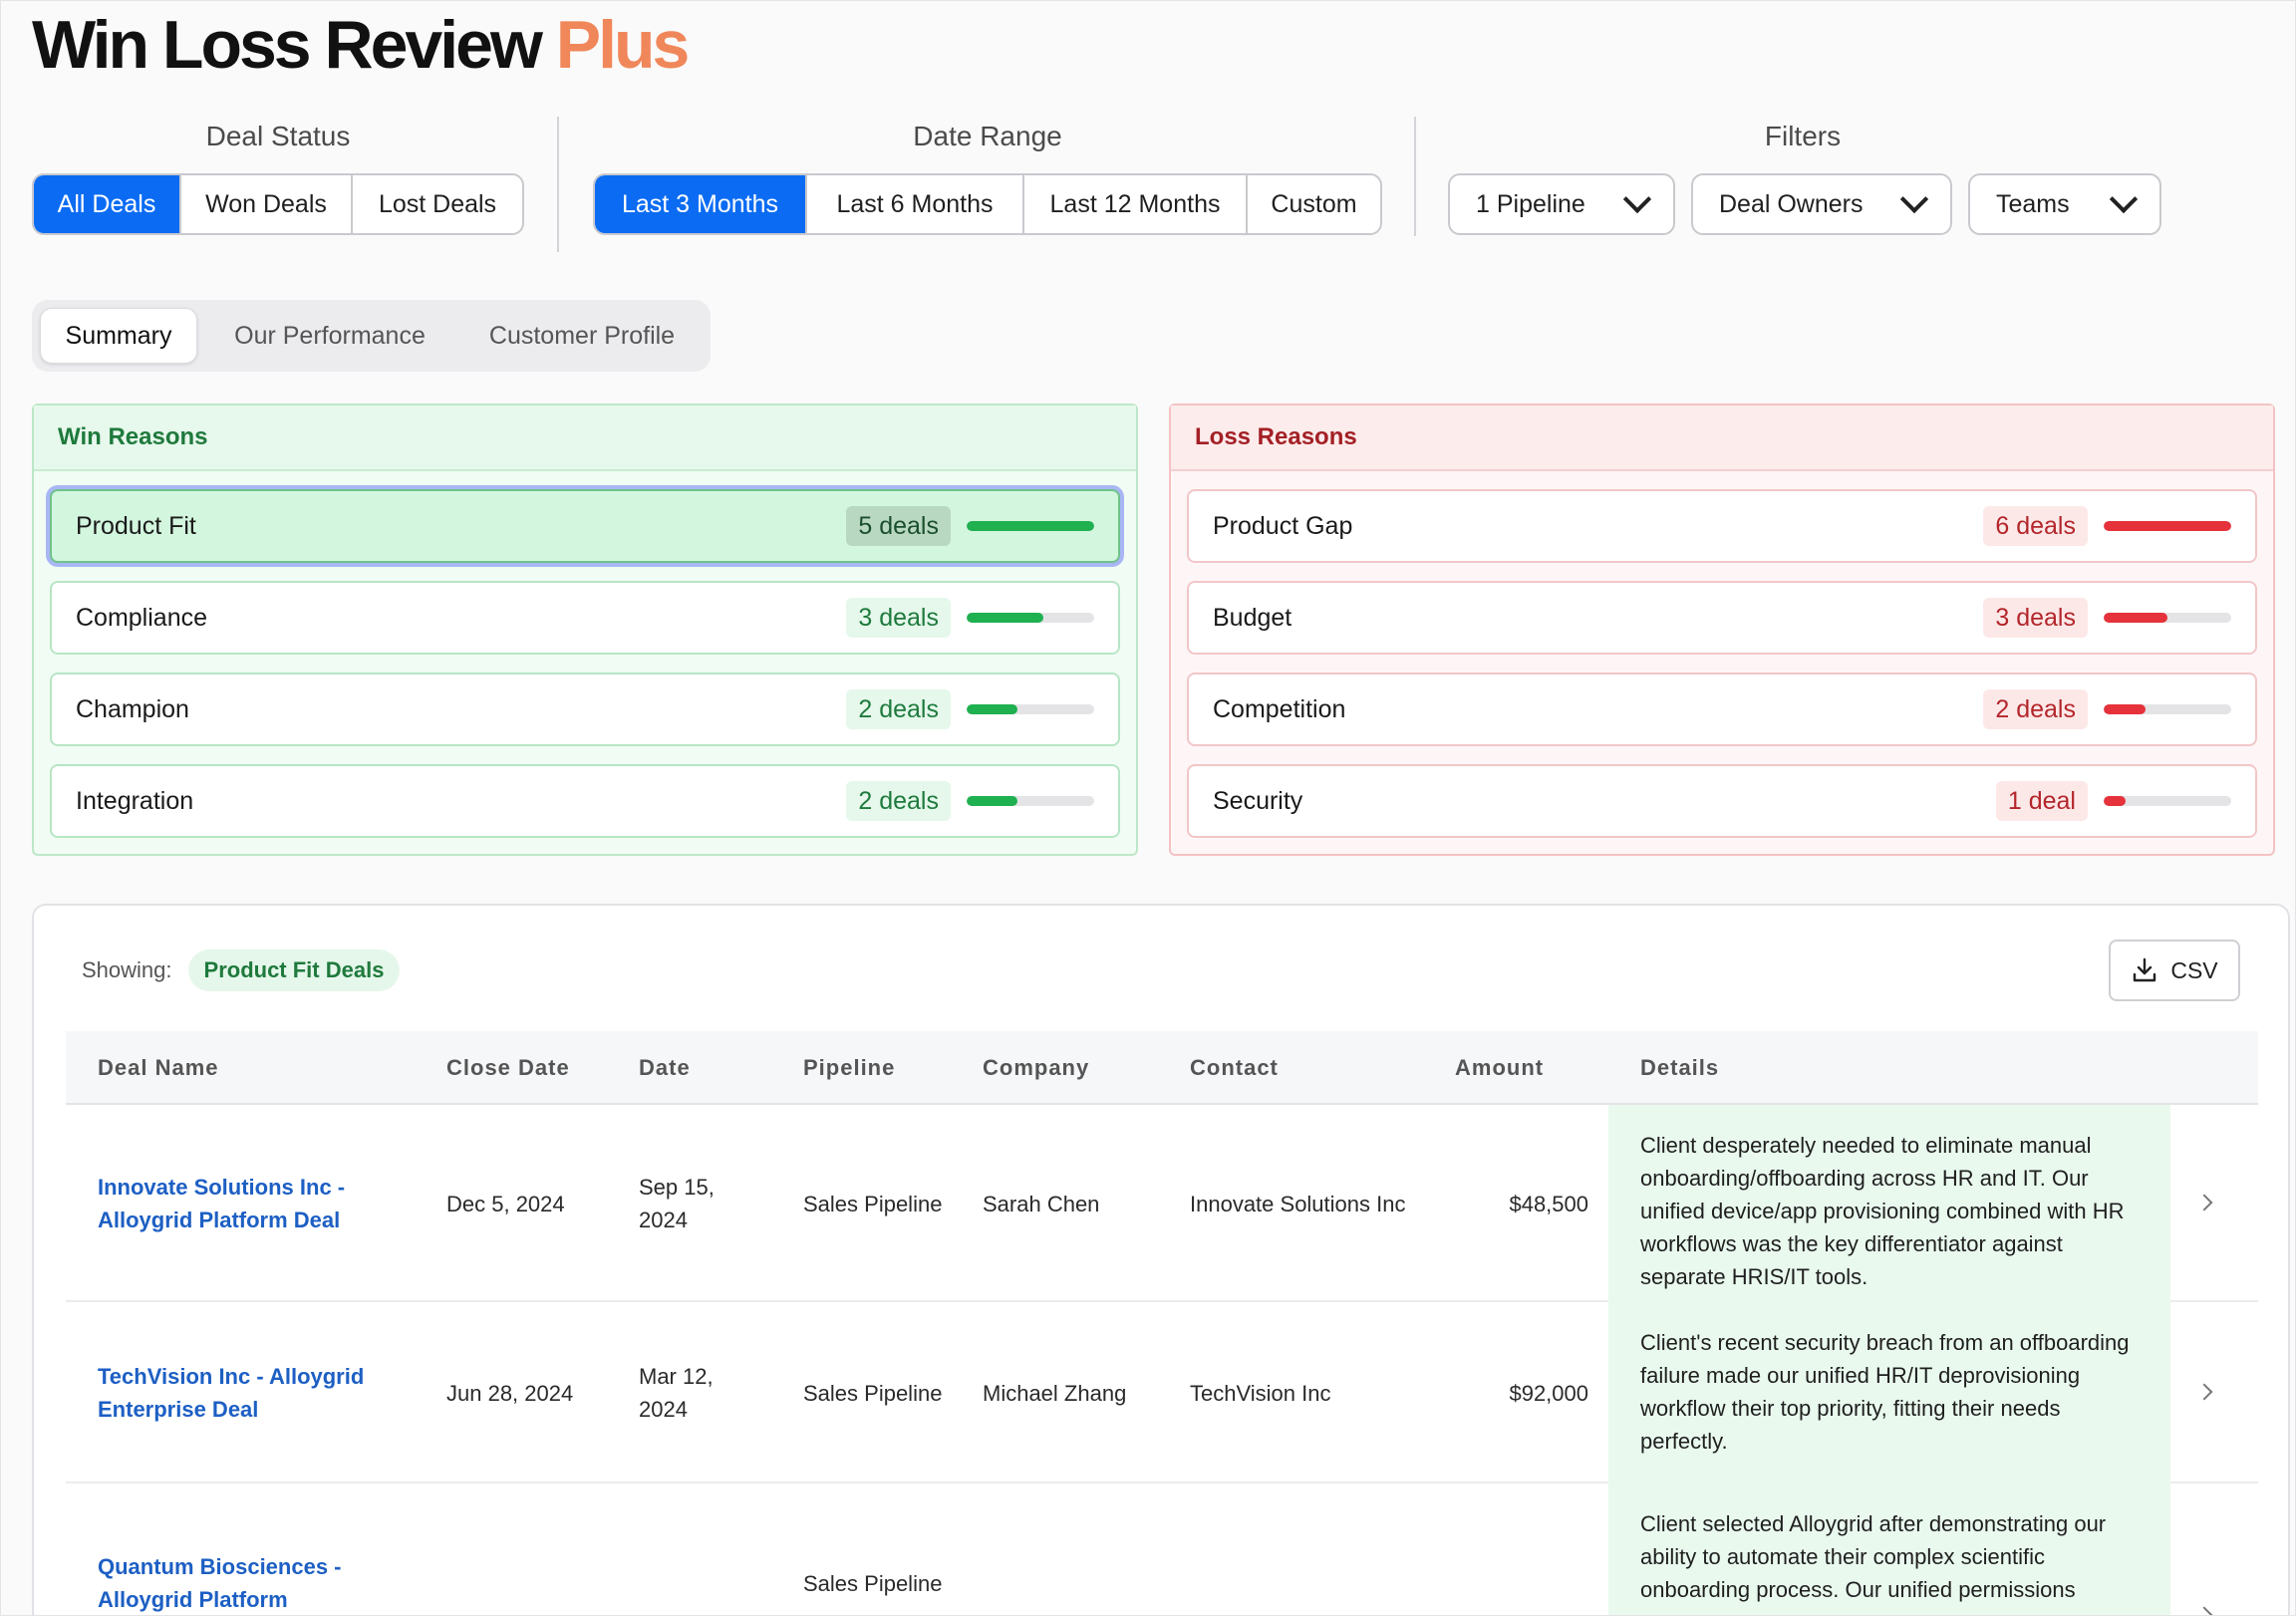  What do you see at coordinates (107, 204) in the screenshot?
I see `deal-status-all: All Deals` at bounding box center [107, 204].